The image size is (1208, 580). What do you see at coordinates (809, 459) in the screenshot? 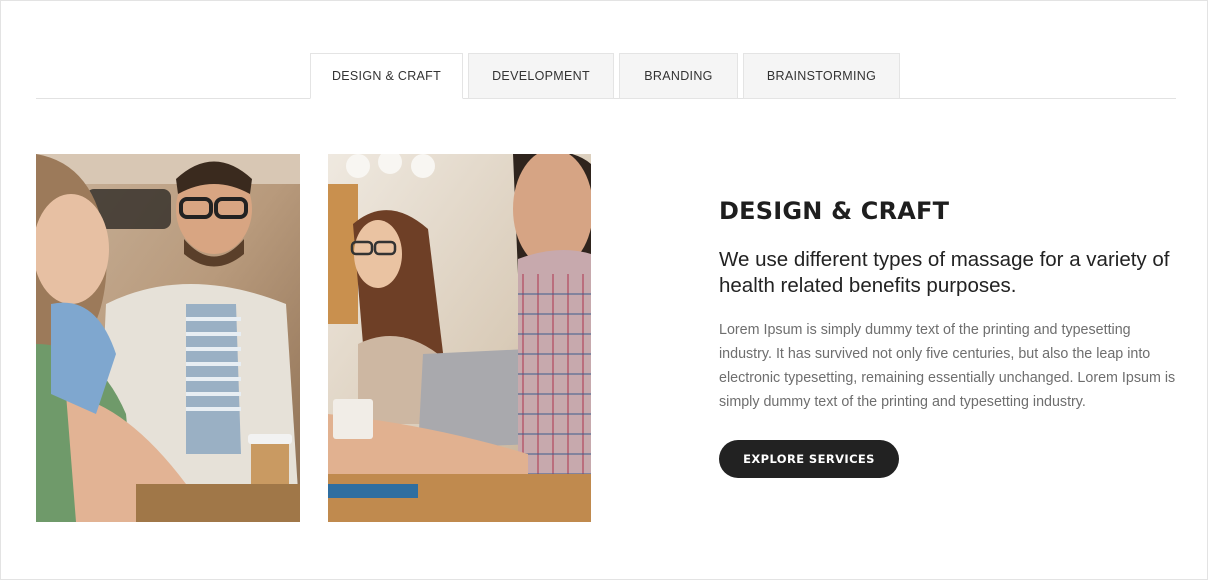
I see `explore-services-button: EXPLORE SERVICES` at bounding box center [809, 459].